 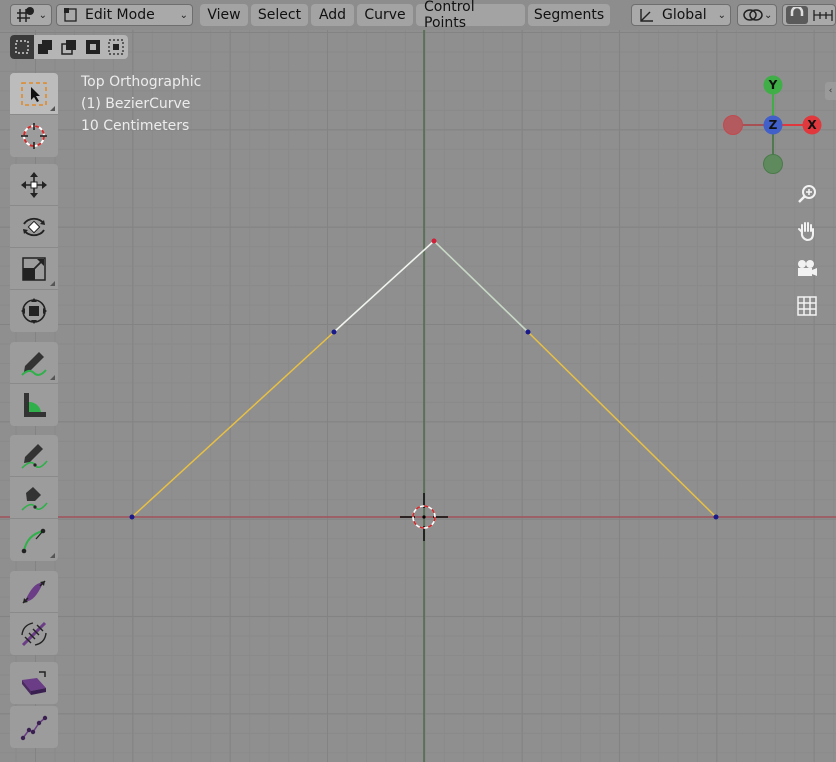 I want to click on toolbar-group-annotate, so click(x=34, y=384).